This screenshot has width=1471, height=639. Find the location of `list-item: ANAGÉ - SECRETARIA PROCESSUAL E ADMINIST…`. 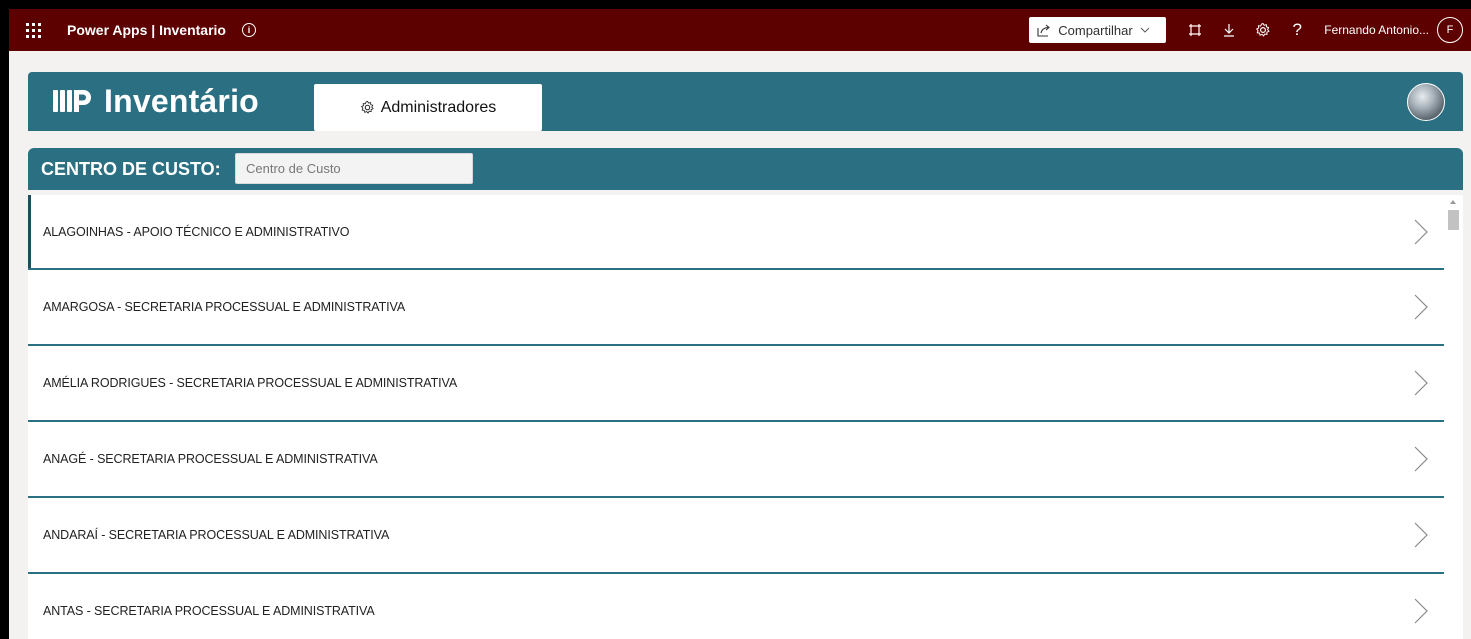

list-item: ANAGÉ - SECRETARIA PROCESSUAL E ADMINIST… is located at coordinates (736, 460).